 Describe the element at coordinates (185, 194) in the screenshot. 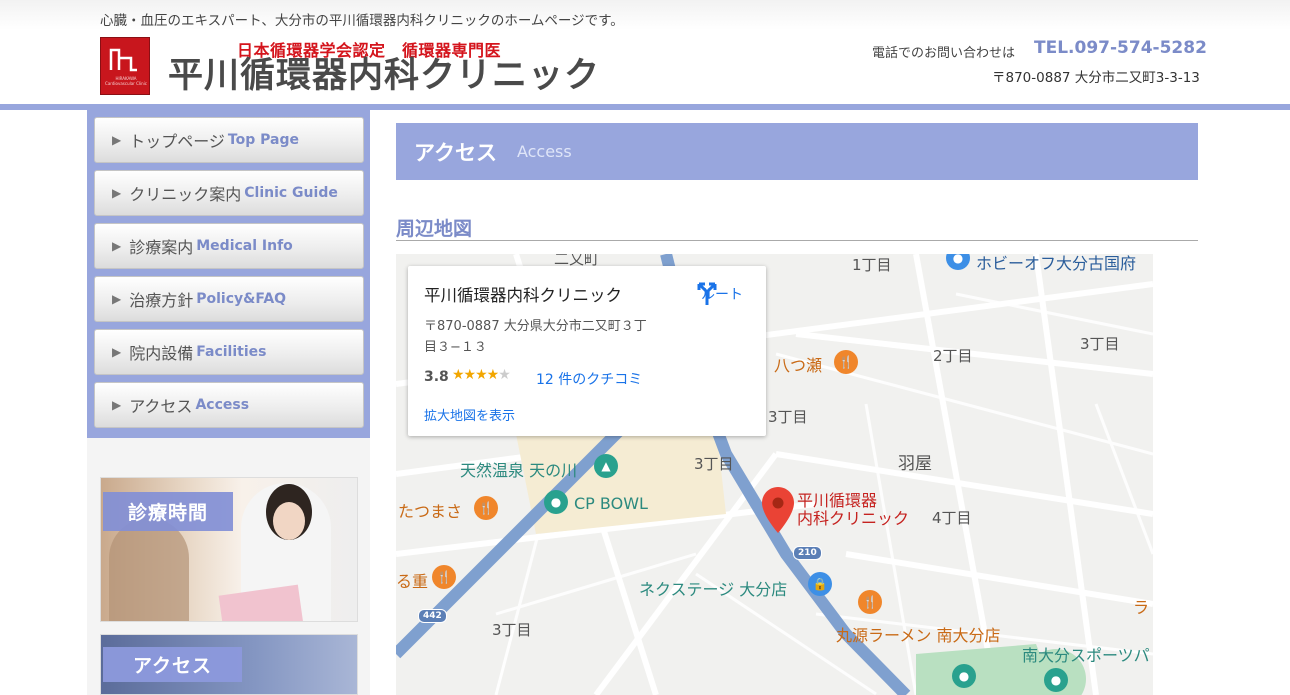

I see `nav-label-jp: クリニック案内` at that location.